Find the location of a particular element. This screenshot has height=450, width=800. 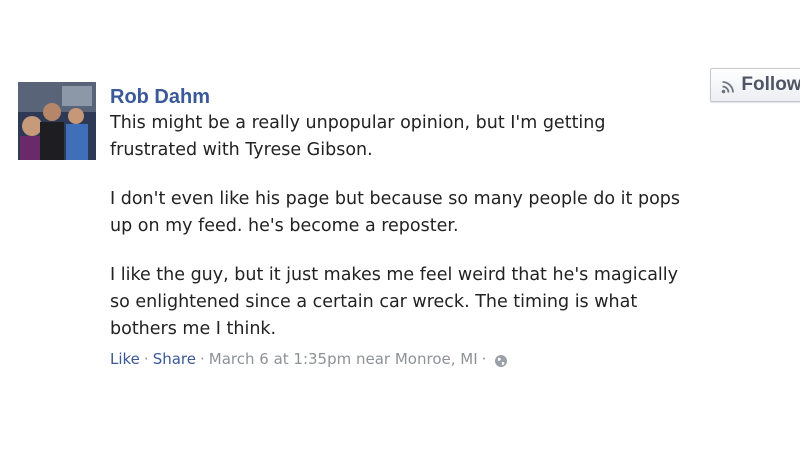

author-name: Rob Dahm is located at coordinates (430, 97).